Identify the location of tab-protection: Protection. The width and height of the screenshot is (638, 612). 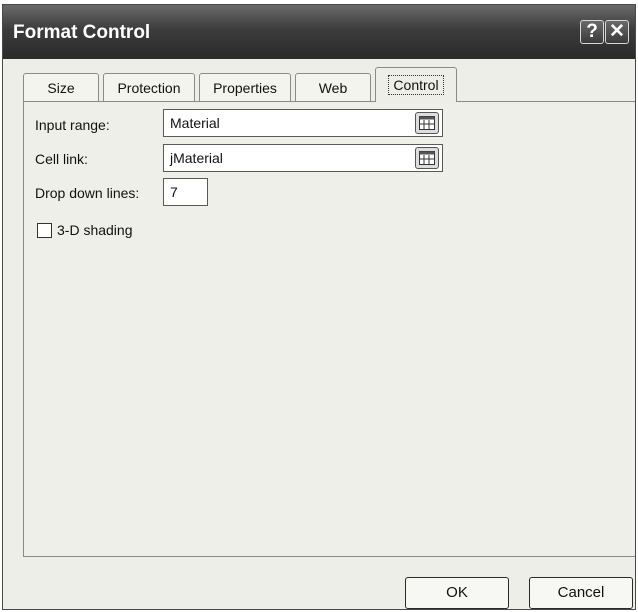
(149, 87).